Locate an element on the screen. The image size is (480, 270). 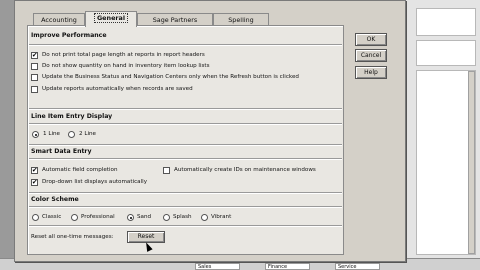
radio-splash is located at coordinates (166, 217).